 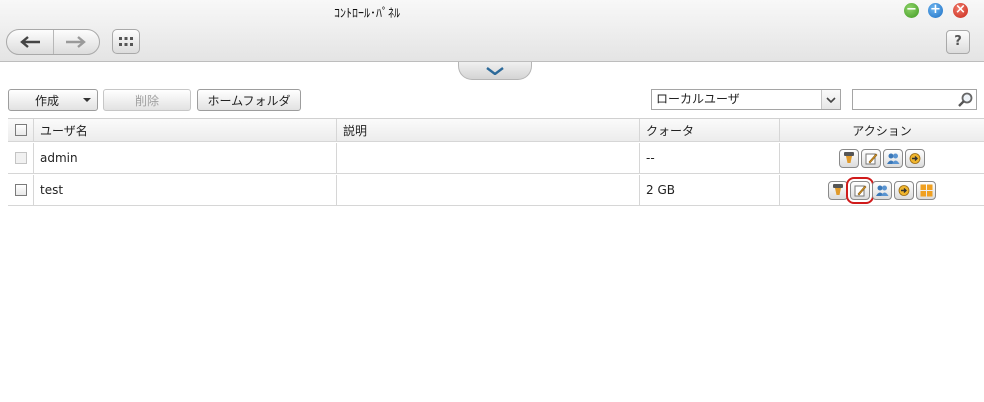 I want to click on quota-cell: --, so click(x=710, y=158).